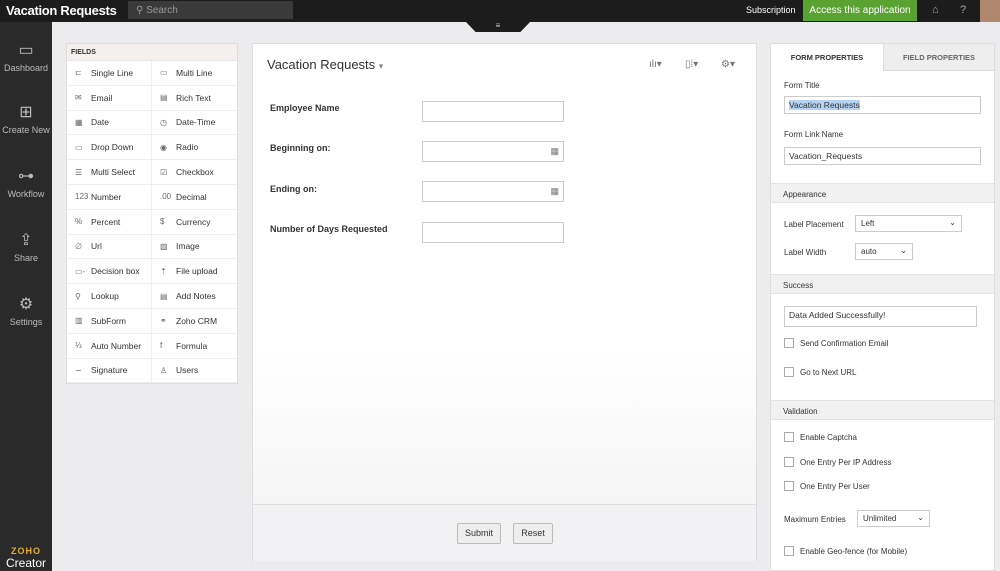 The height and width of the screenshot is (571, 1000). I want to click on field-type-multi-select: ☰ Multi Select, so click(109, 172).